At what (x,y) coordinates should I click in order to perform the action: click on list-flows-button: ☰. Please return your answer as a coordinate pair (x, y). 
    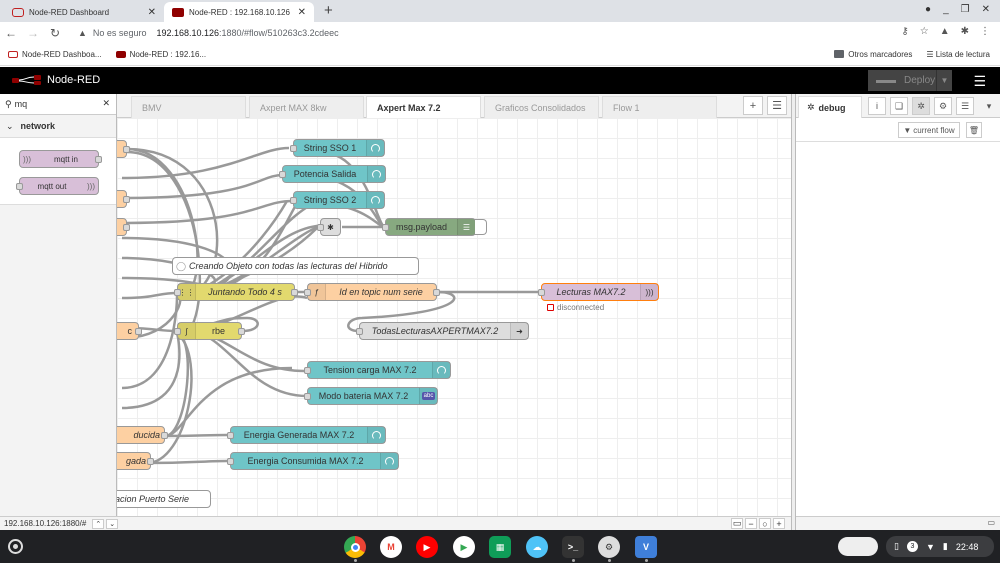
    Looking at the image, I should click on (777, 105).